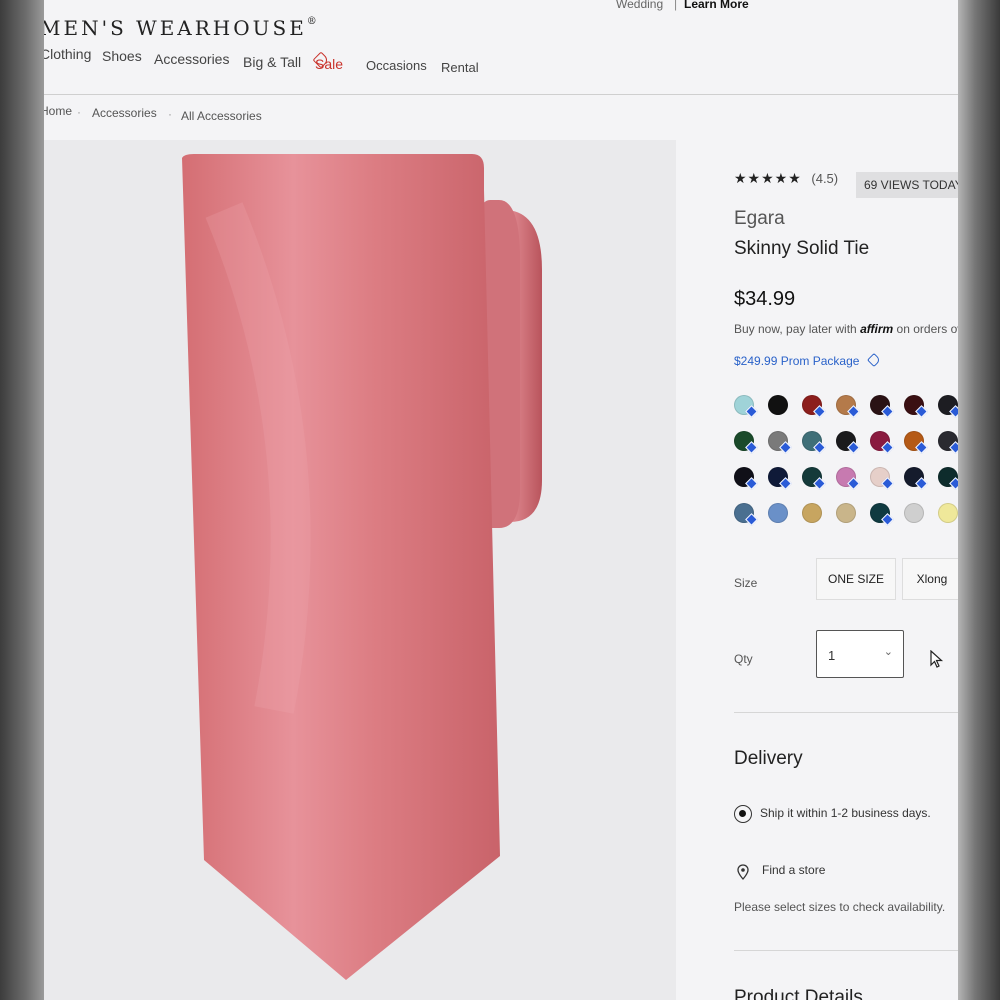  What do you see at coordinates (937, 659) in the screenshot?
I see `mouse-cursor-icon` at bounding box center [937, 659].